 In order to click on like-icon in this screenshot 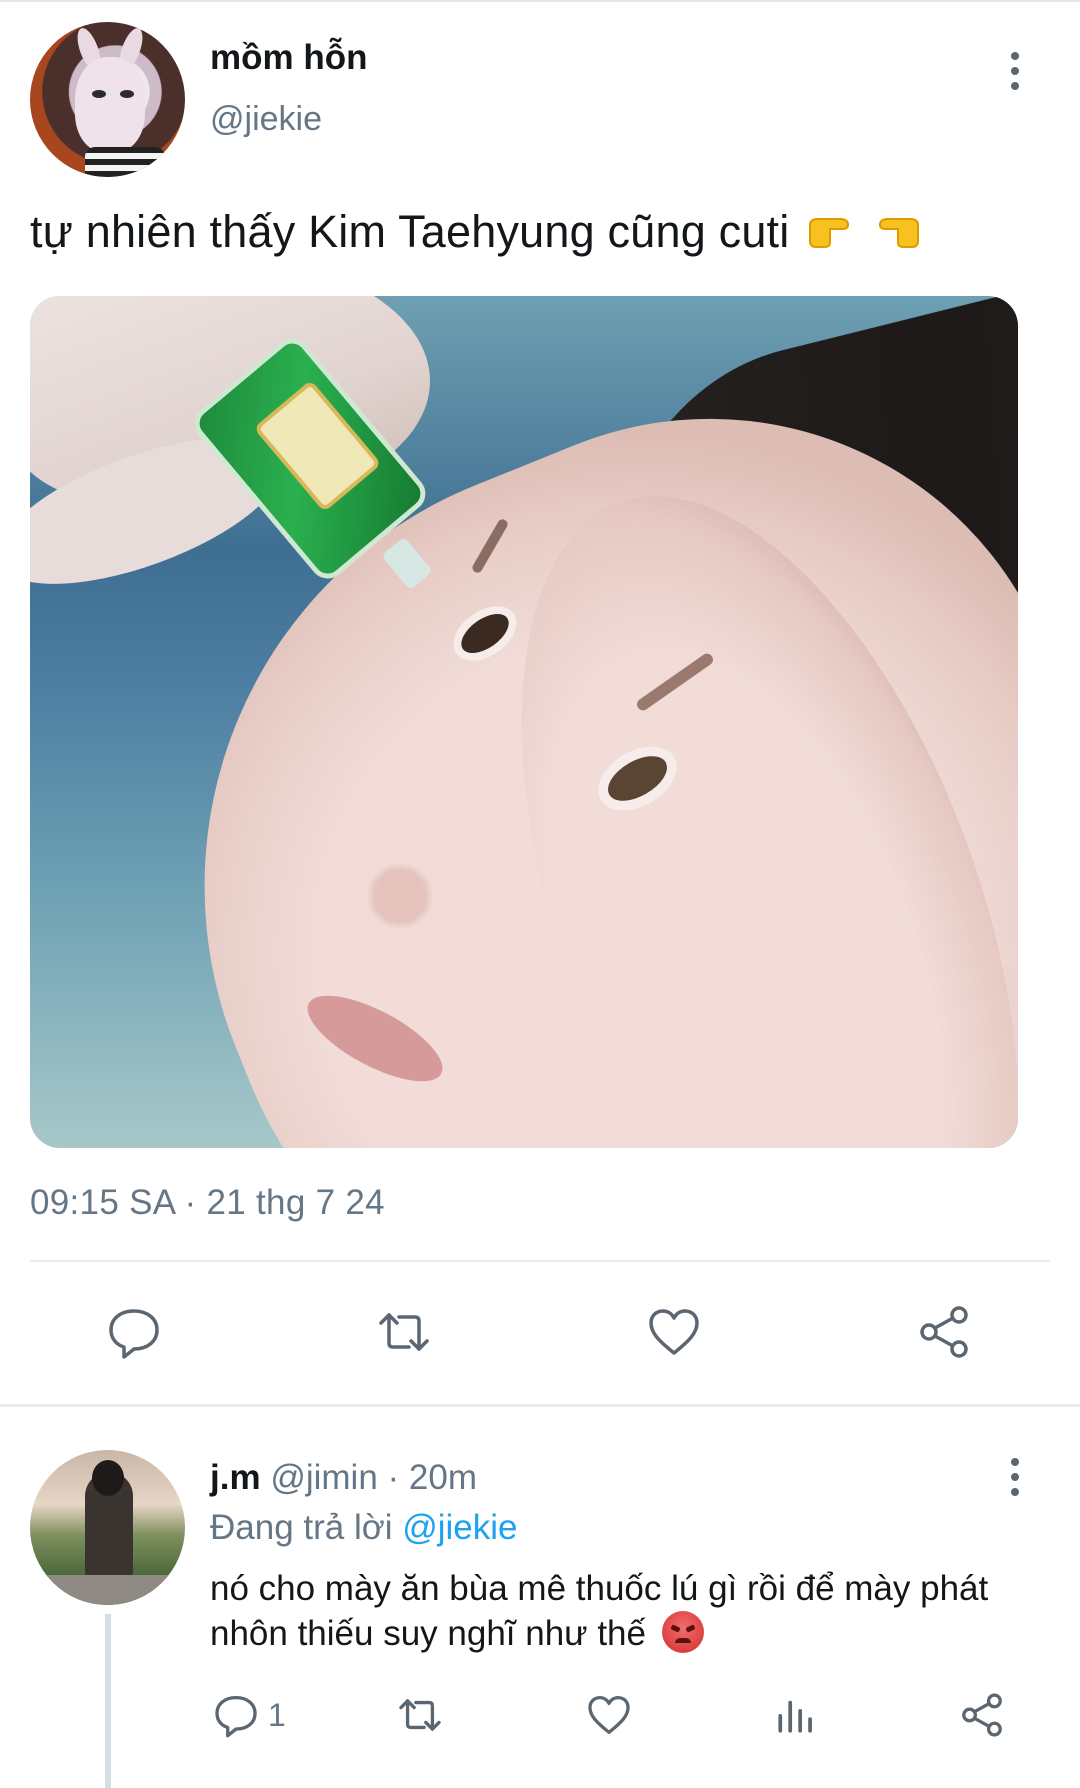, I will do `click(674, 1332)`.